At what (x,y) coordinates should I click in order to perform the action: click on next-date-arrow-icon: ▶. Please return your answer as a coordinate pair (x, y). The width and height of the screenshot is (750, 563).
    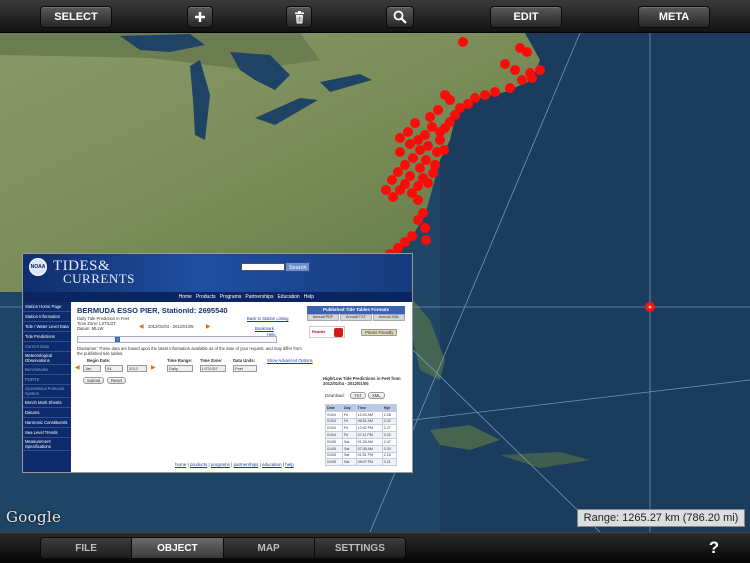
    Looking at the image, I should click on (153, 367).